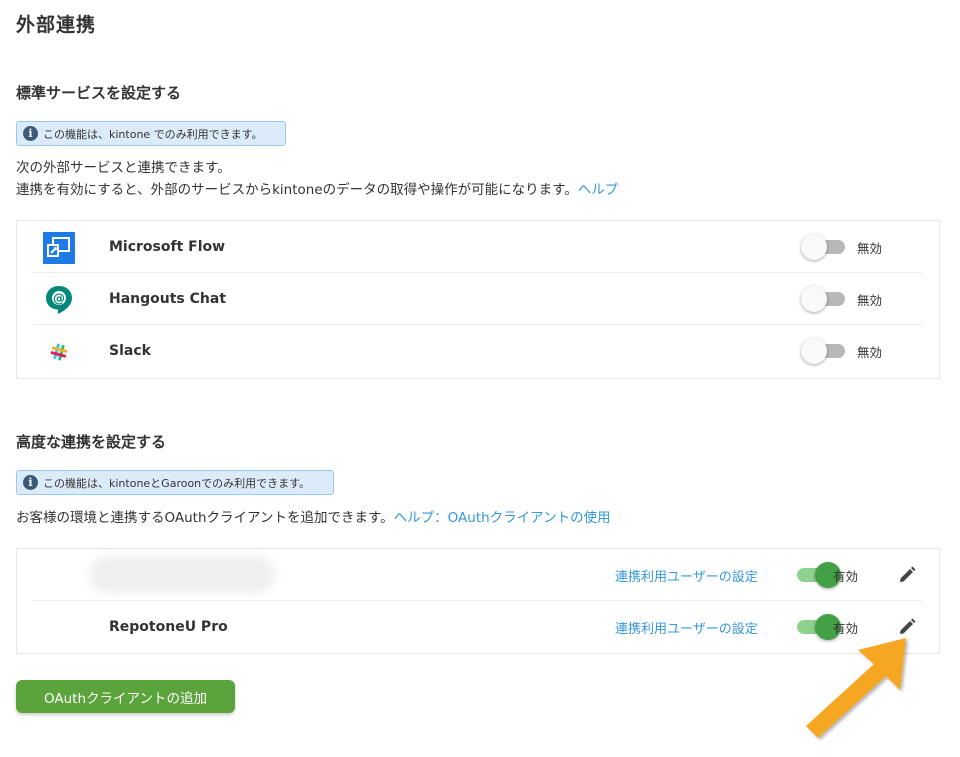 This screenshot has height=757, width=960. What do you see at coordinates (870, 300) in the screenshot?
I see `hangouts-chat-status: 無効` at bounding box center [870, 300].